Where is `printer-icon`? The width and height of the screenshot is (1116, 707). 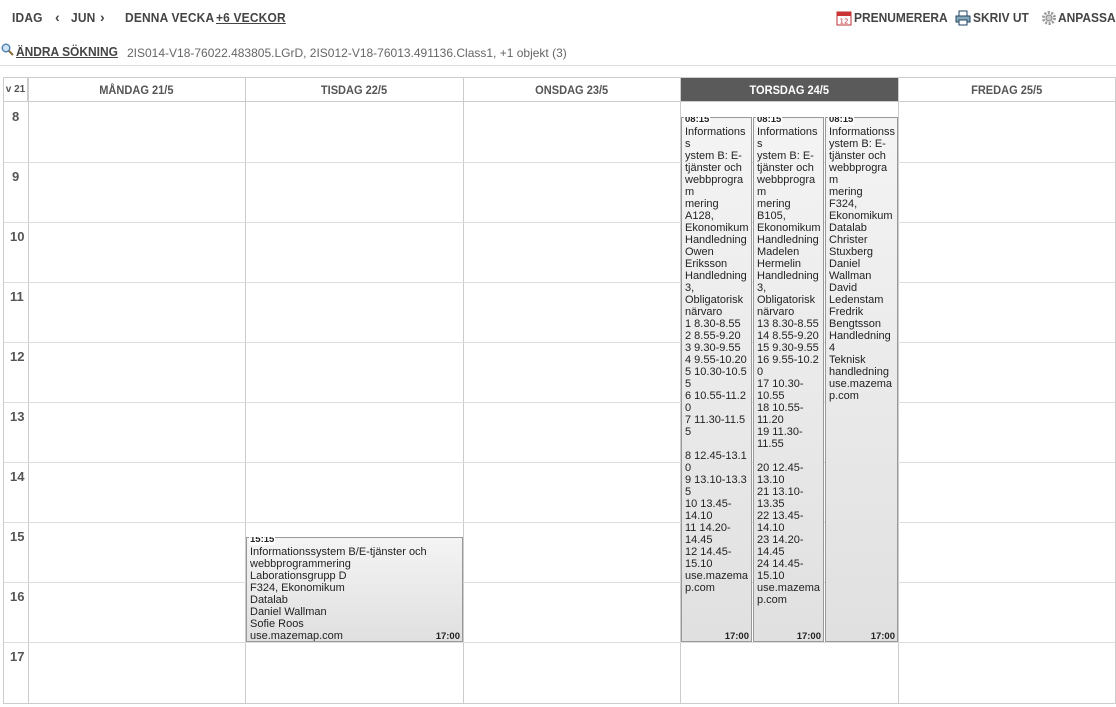 printer-icon is located at coordinates (963, 18).